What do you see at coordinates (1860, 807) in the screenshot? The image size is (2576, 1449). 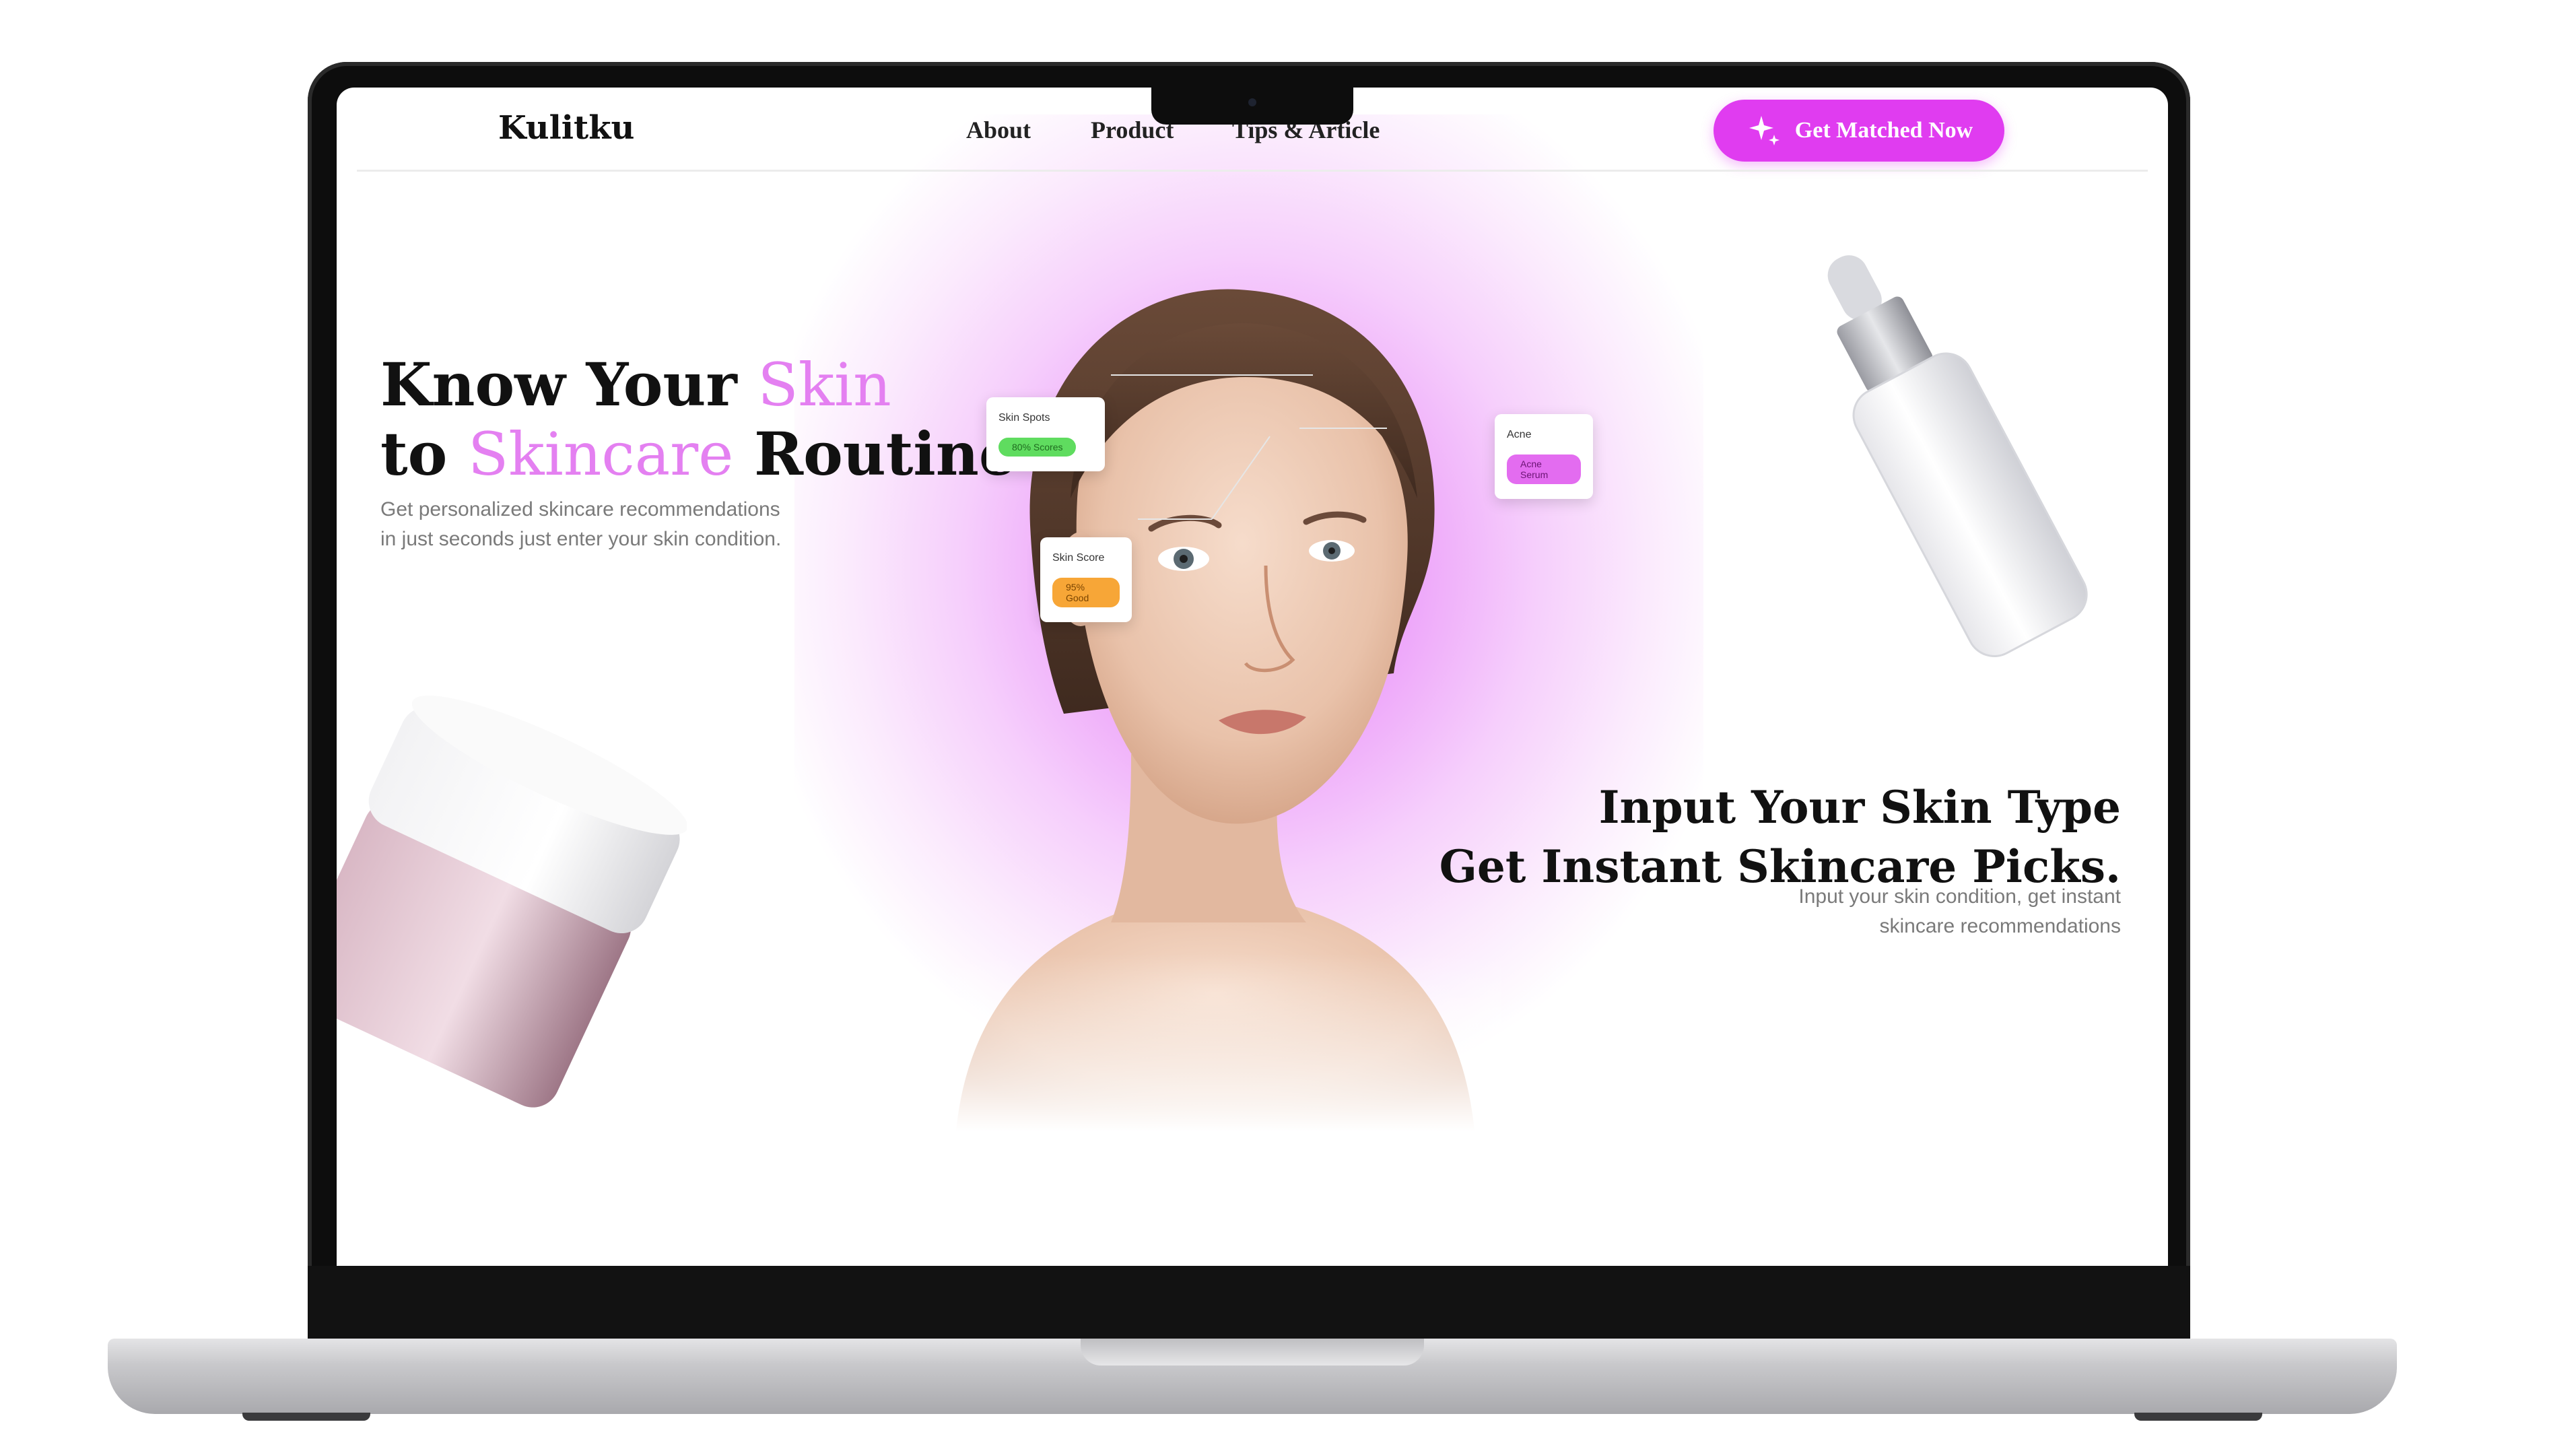 I see `secondary-headline-line: Input Your Skin Type` at bounding box center [1860, 807].